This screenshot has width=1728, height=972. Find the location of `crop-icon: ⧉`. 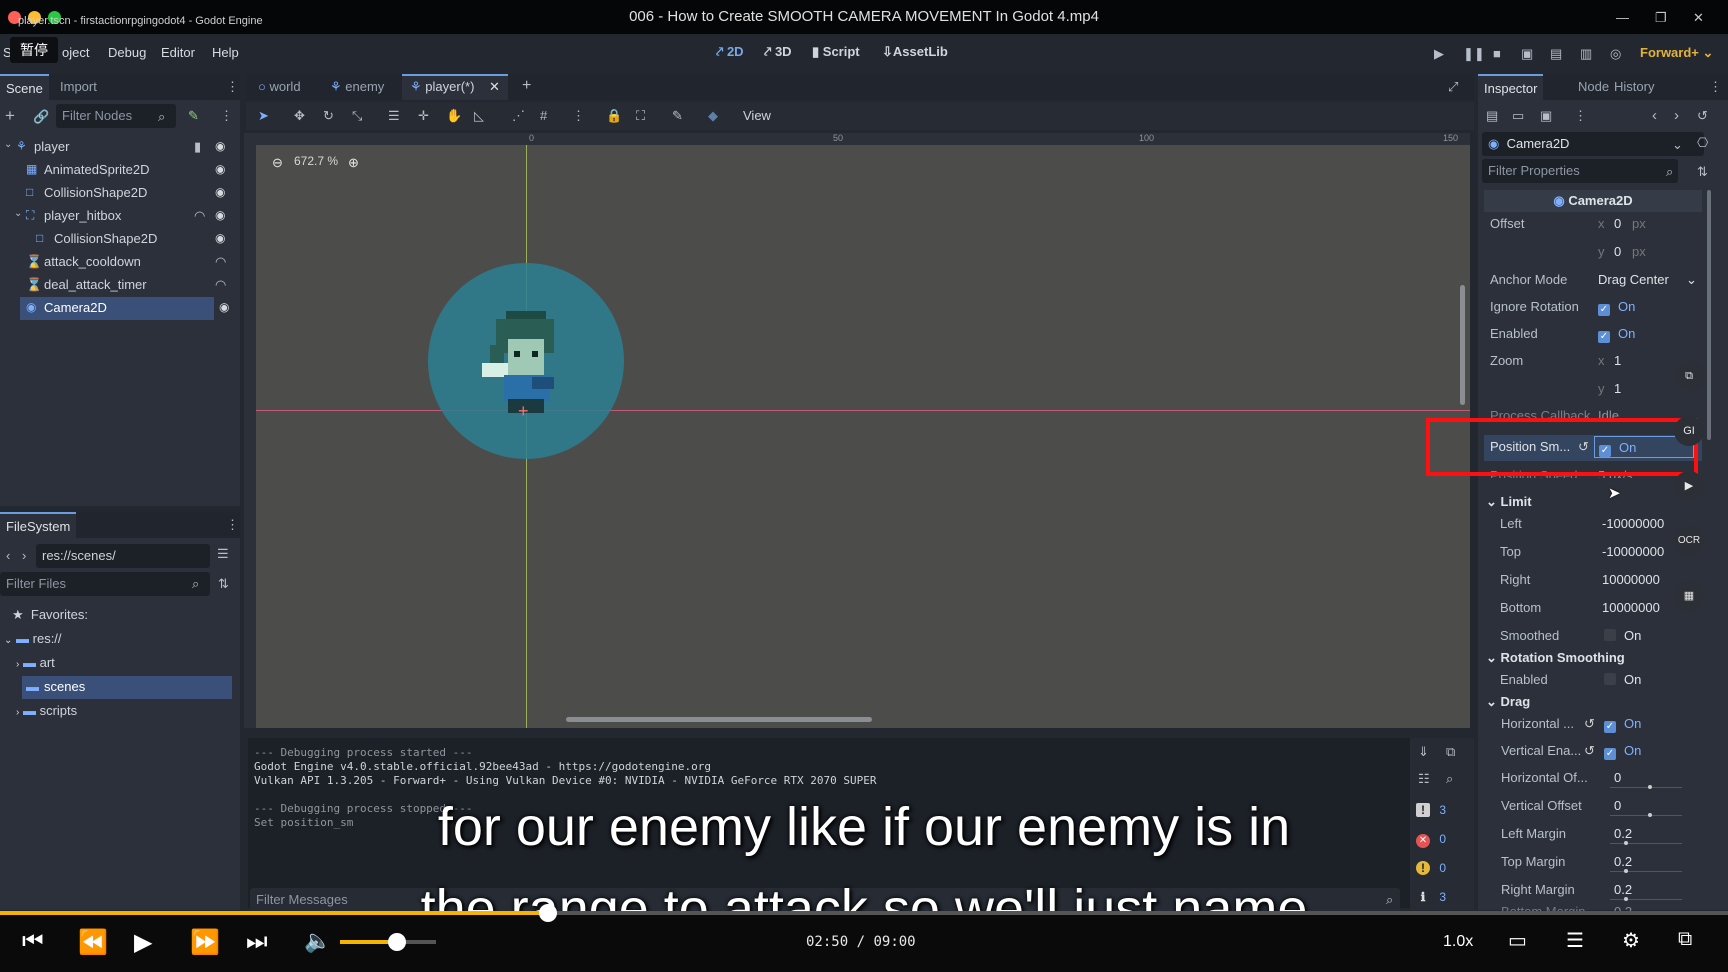

crop-icon: ⧉ is located at coordinates (1689, 376).